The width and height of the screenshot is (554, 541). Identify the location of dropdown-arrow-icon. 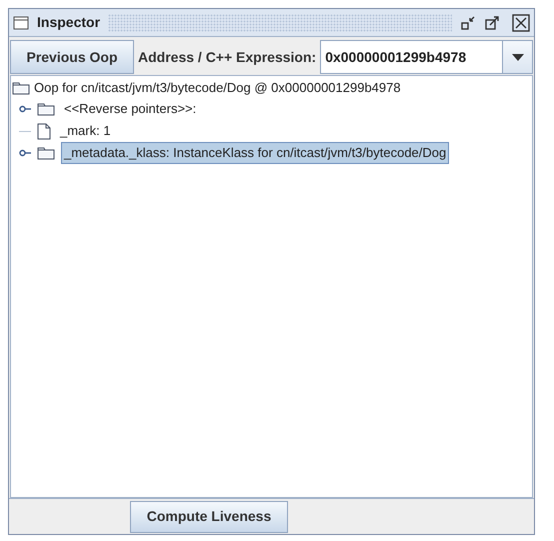
(518, 57).